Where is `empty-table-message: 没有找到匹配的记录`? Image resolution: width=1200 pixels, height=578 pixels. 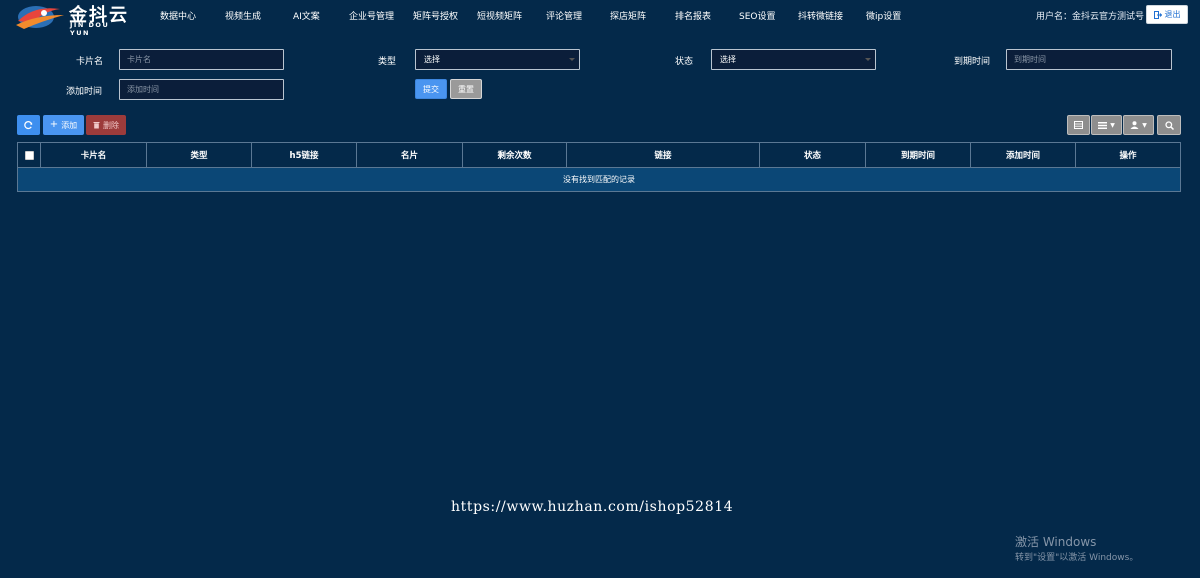 empty-table-message: 没有找到匹配的记录 is located at coordinates (599, 179).